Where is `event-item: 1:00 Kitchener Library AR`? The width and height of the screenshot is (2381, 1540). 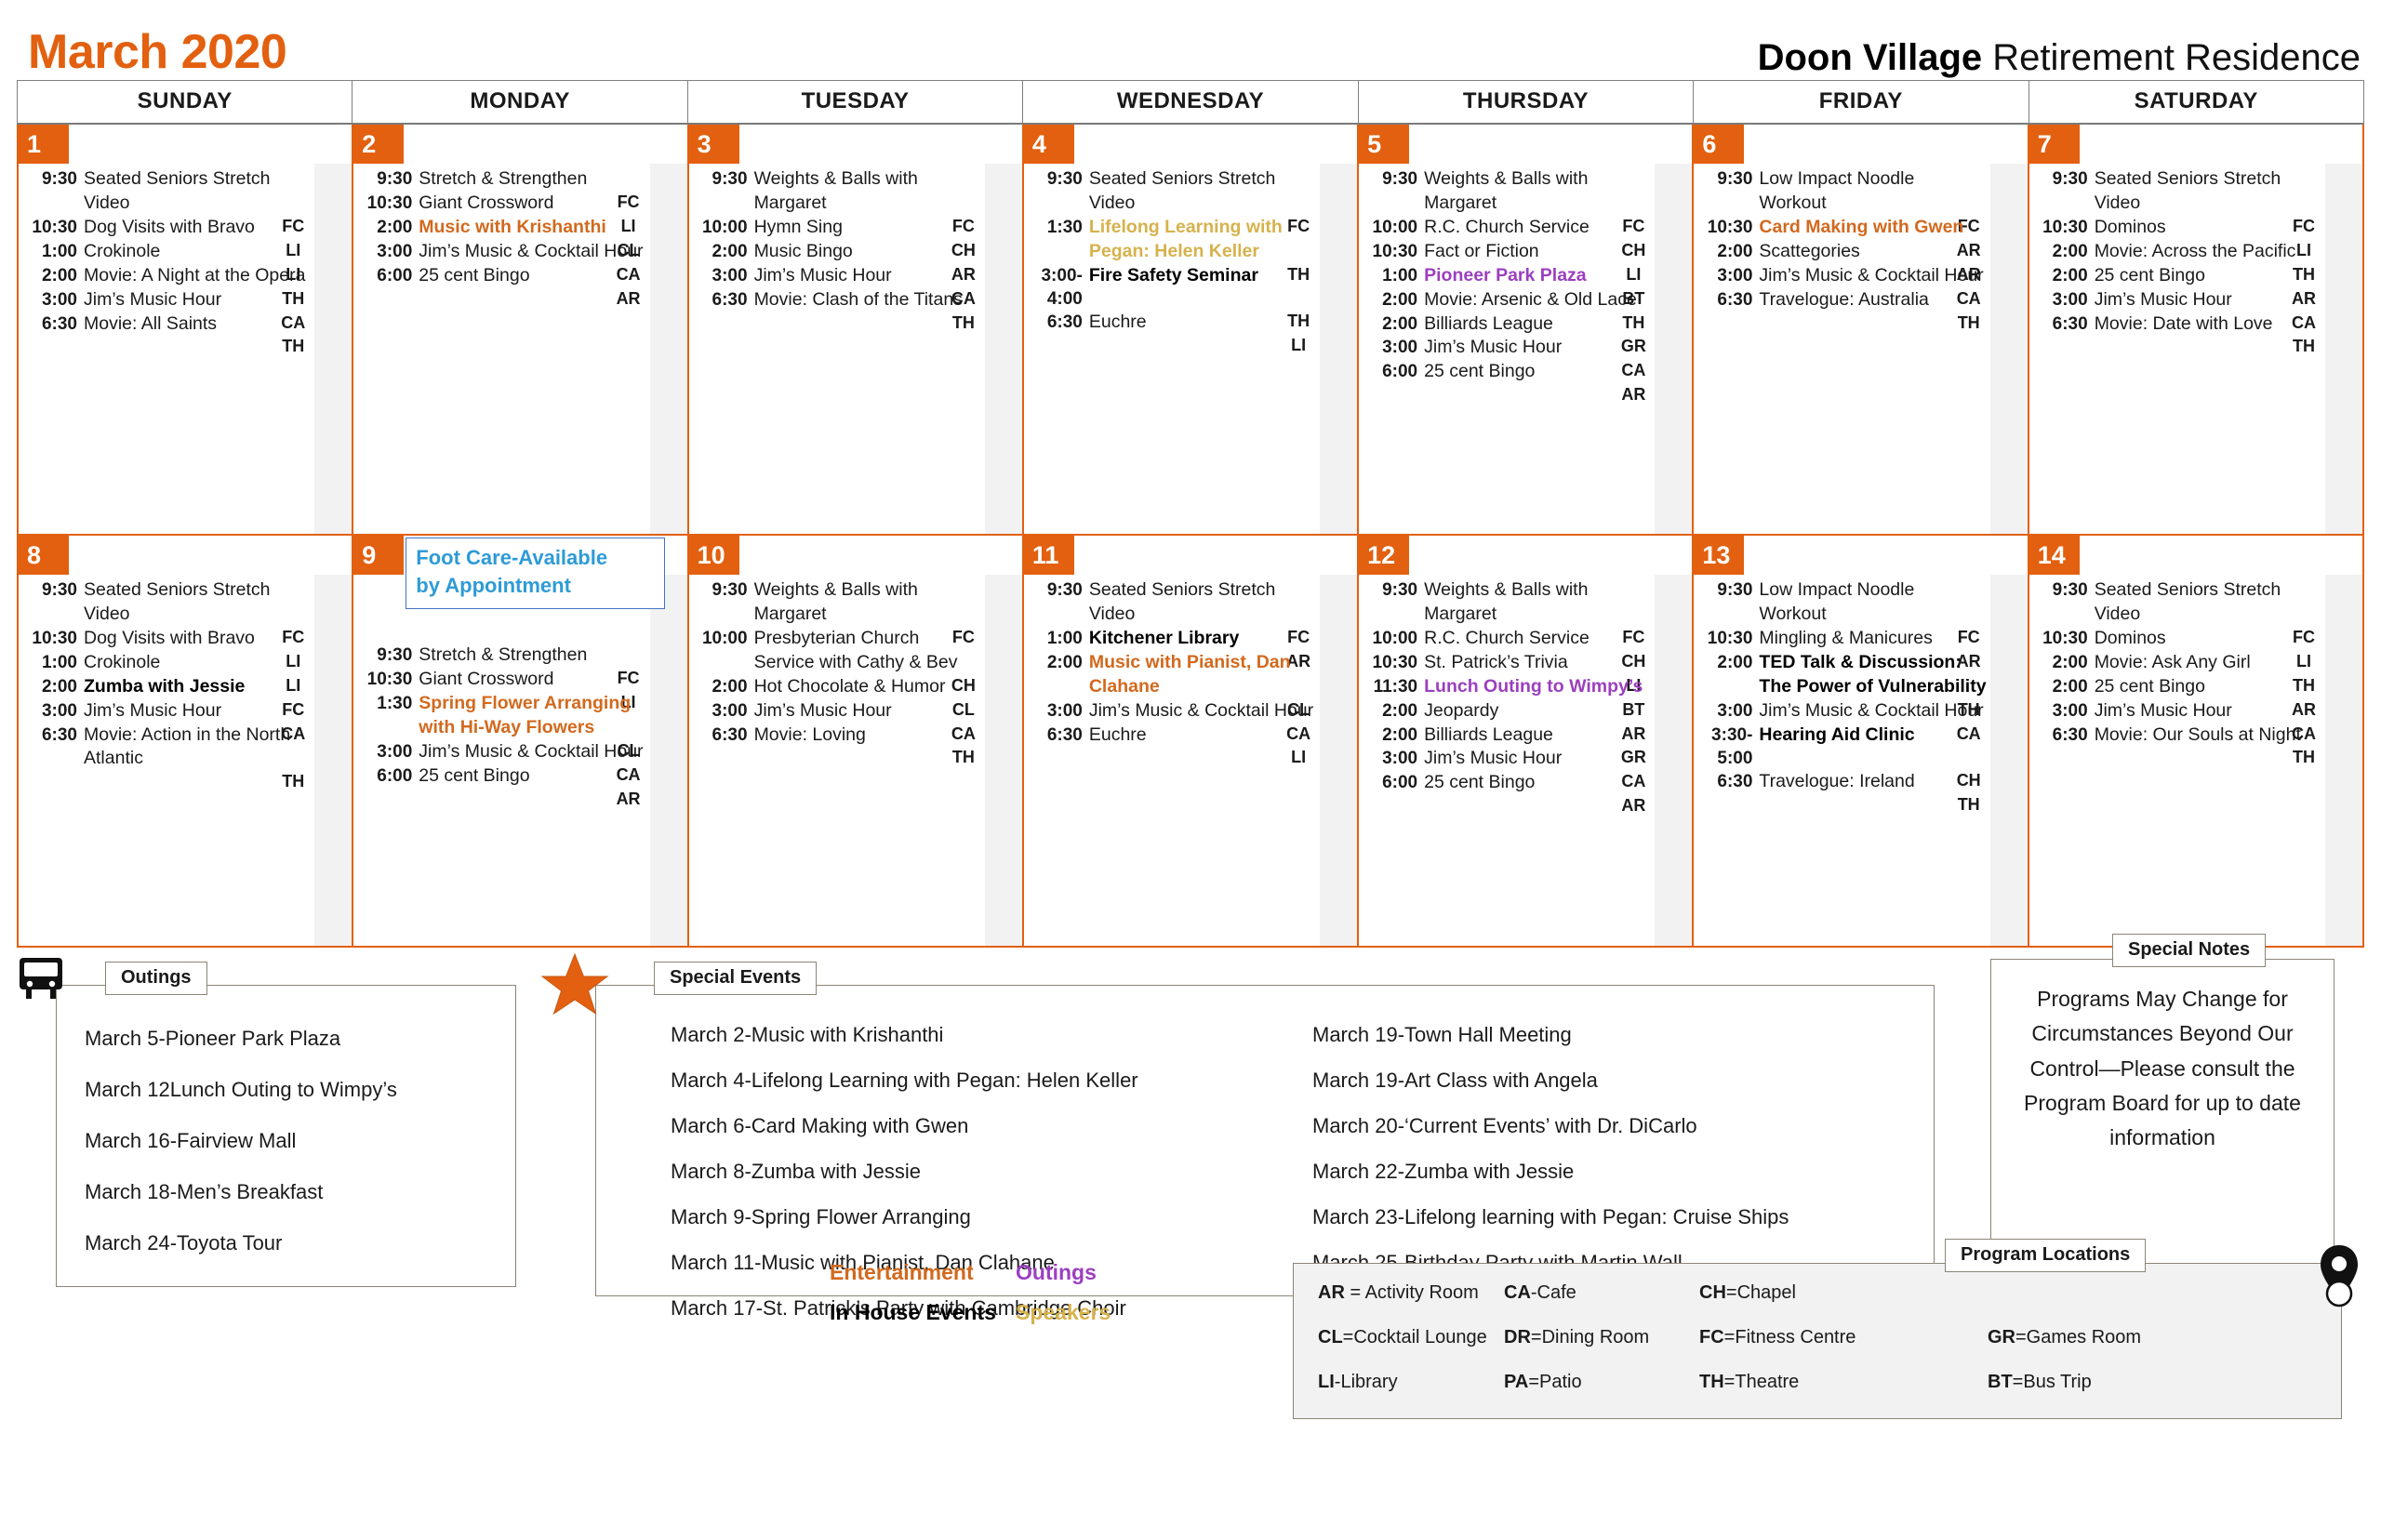
event-item: 1:00 Kitchener Library AR is located at coordinates (1176, 648).